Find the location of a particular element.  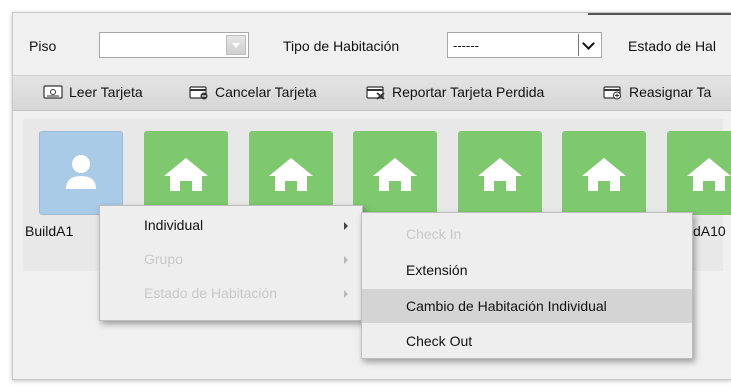

room-type-select: ------ is located at coordinates (524, 45).